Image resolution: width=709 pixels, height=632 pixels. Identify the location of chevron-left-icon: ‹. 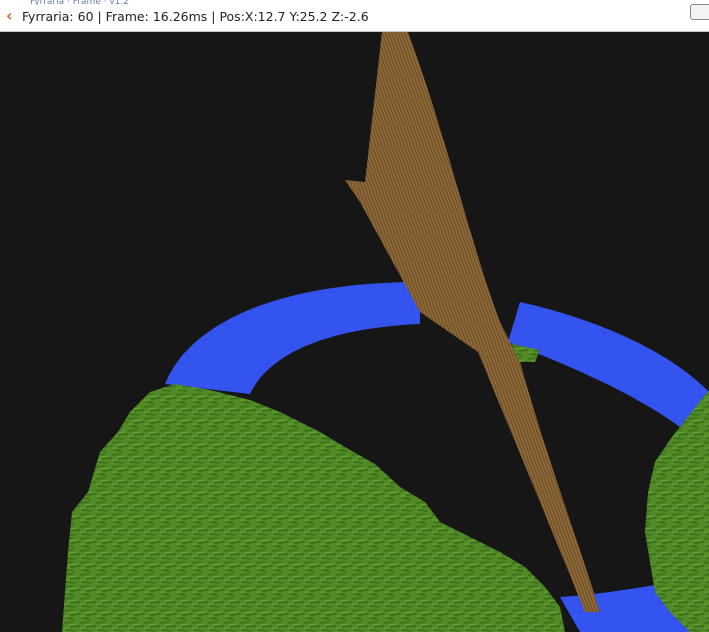
(12, 16).